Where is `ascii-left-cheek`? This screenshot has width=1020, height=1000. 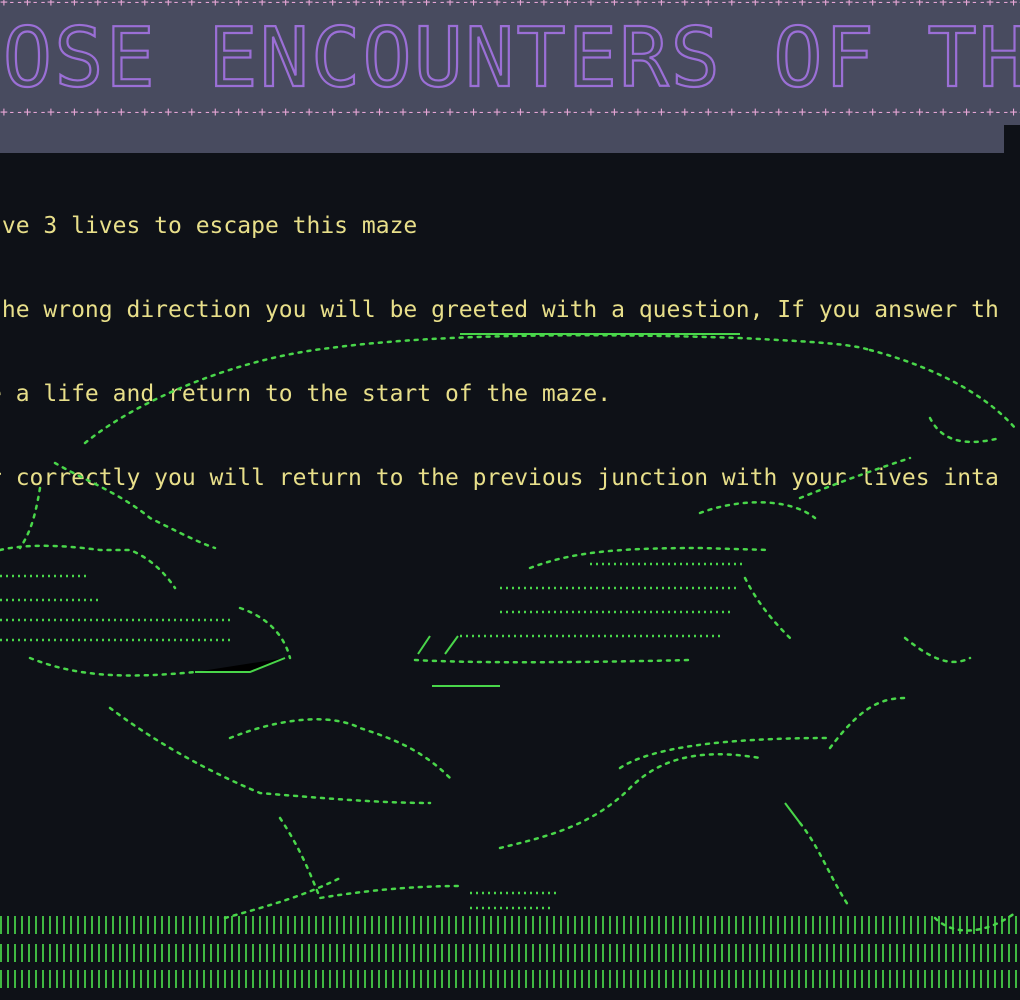 ascii-left-cheek is located at coordinates (30, 518).